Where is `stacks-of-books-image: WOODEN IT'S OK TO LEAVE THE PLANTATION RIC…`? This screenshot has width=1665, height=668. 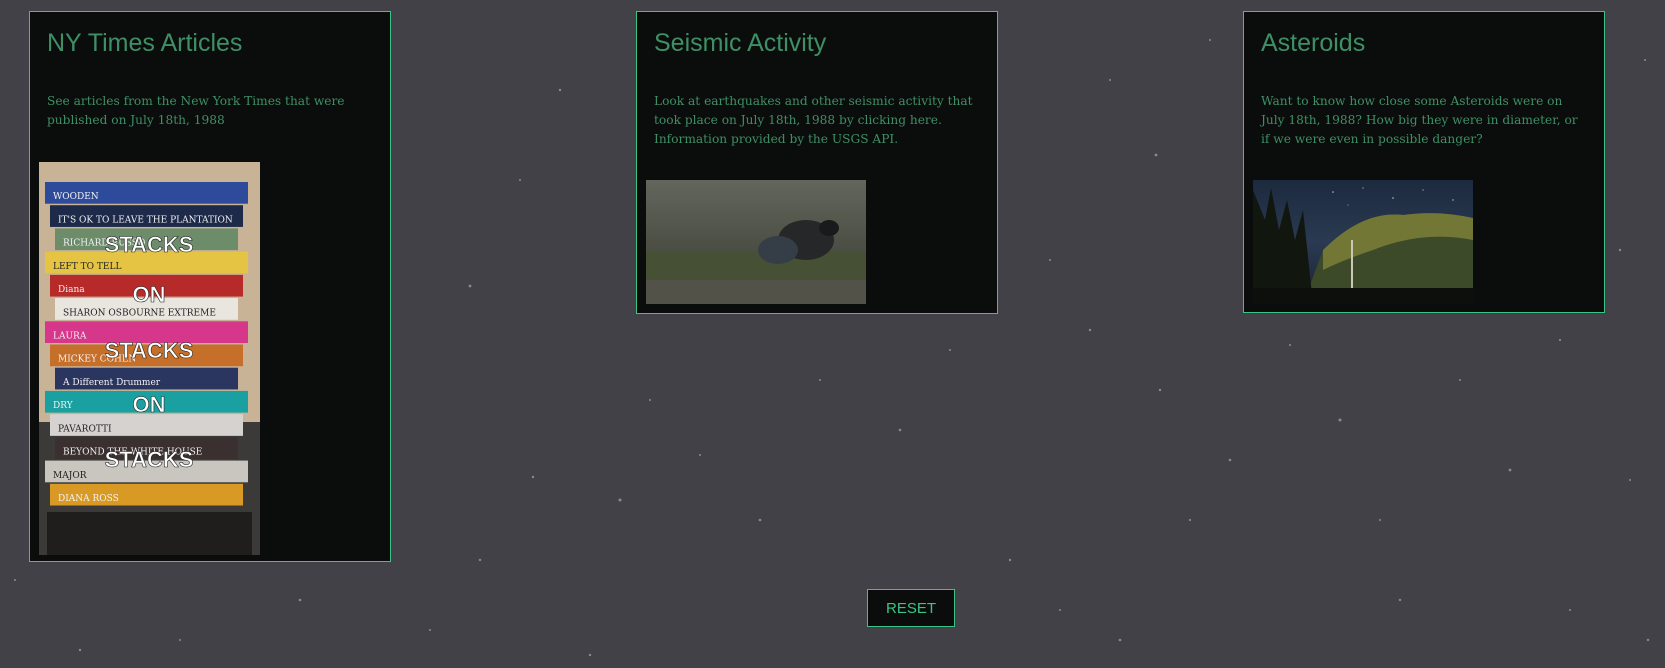 stacks-of-books-image: WOODEN IT'S OK TO LEAVE THE PLANTATION RIC… is located at coordinates (149, 358).